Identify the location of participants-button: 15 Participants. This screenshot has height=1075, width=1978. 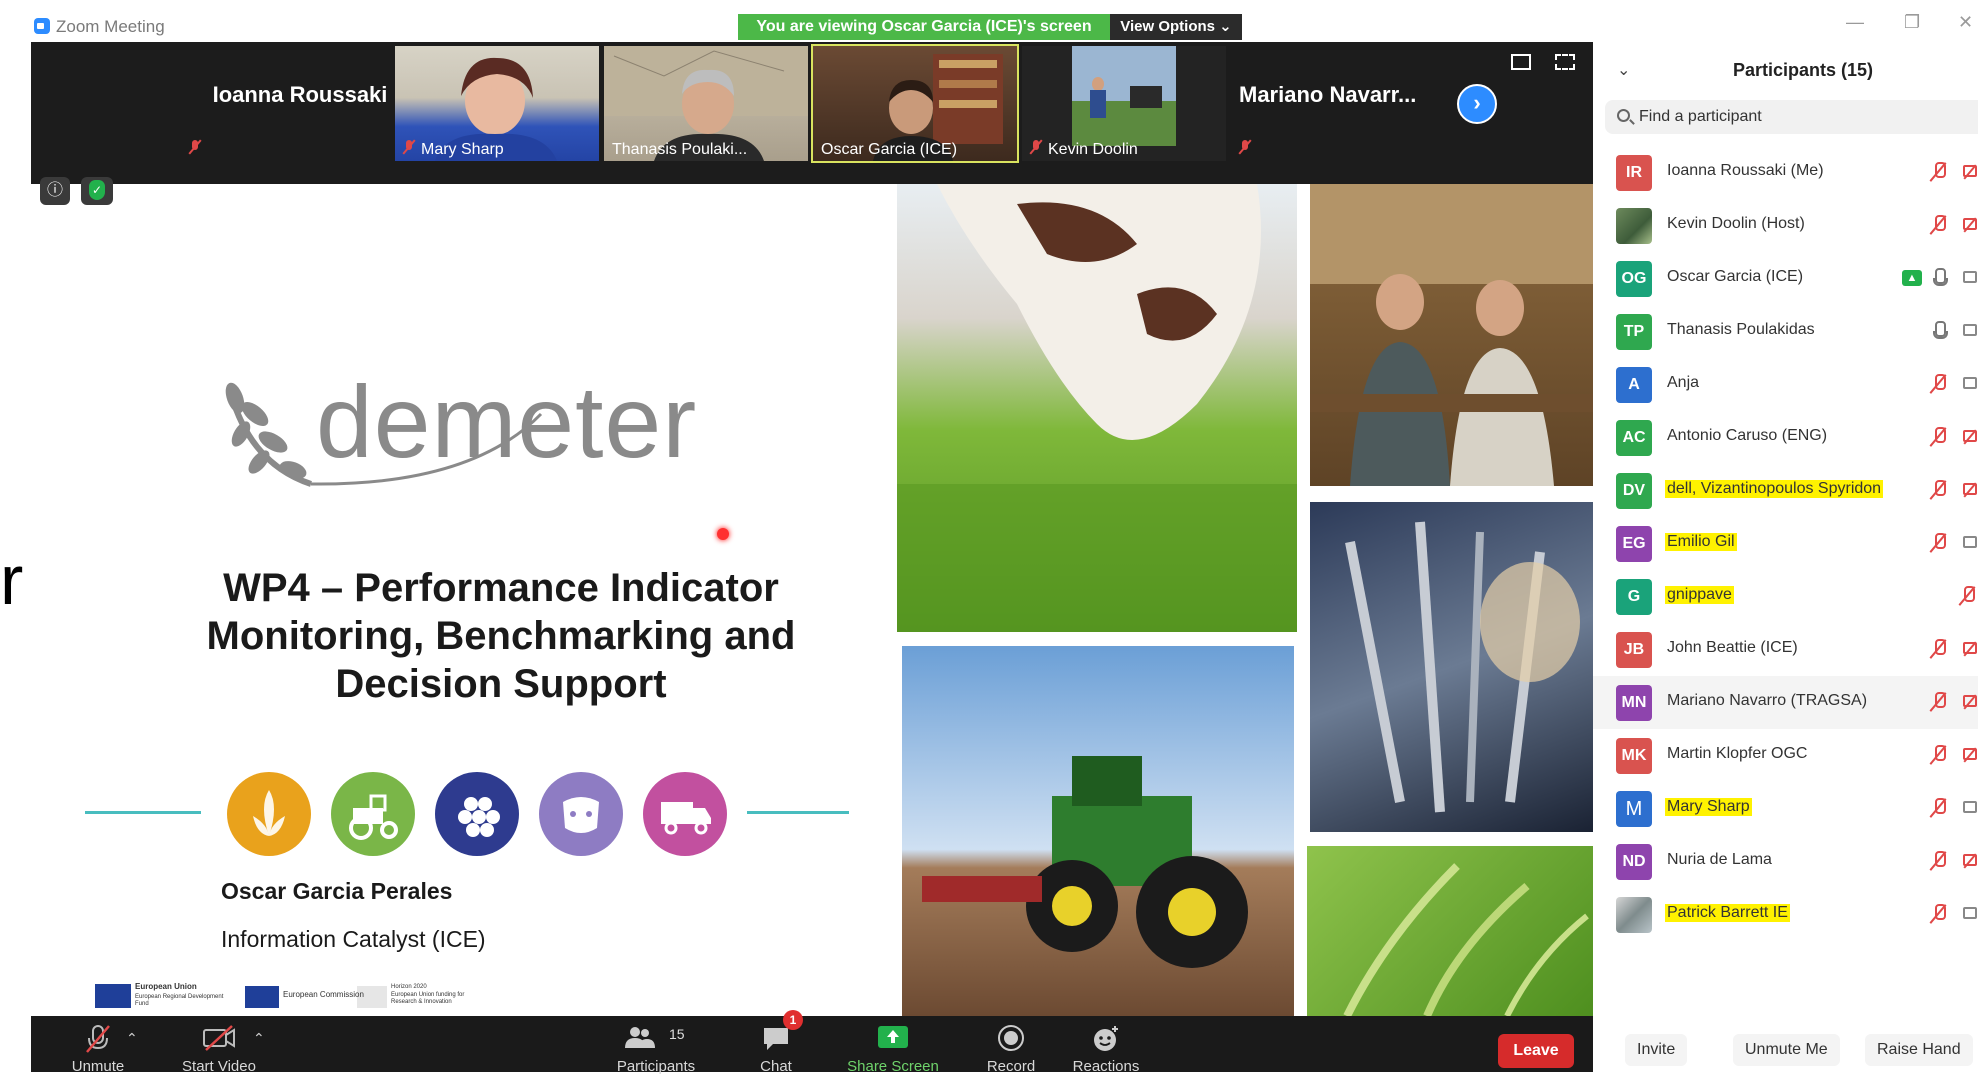
(656, 1045).